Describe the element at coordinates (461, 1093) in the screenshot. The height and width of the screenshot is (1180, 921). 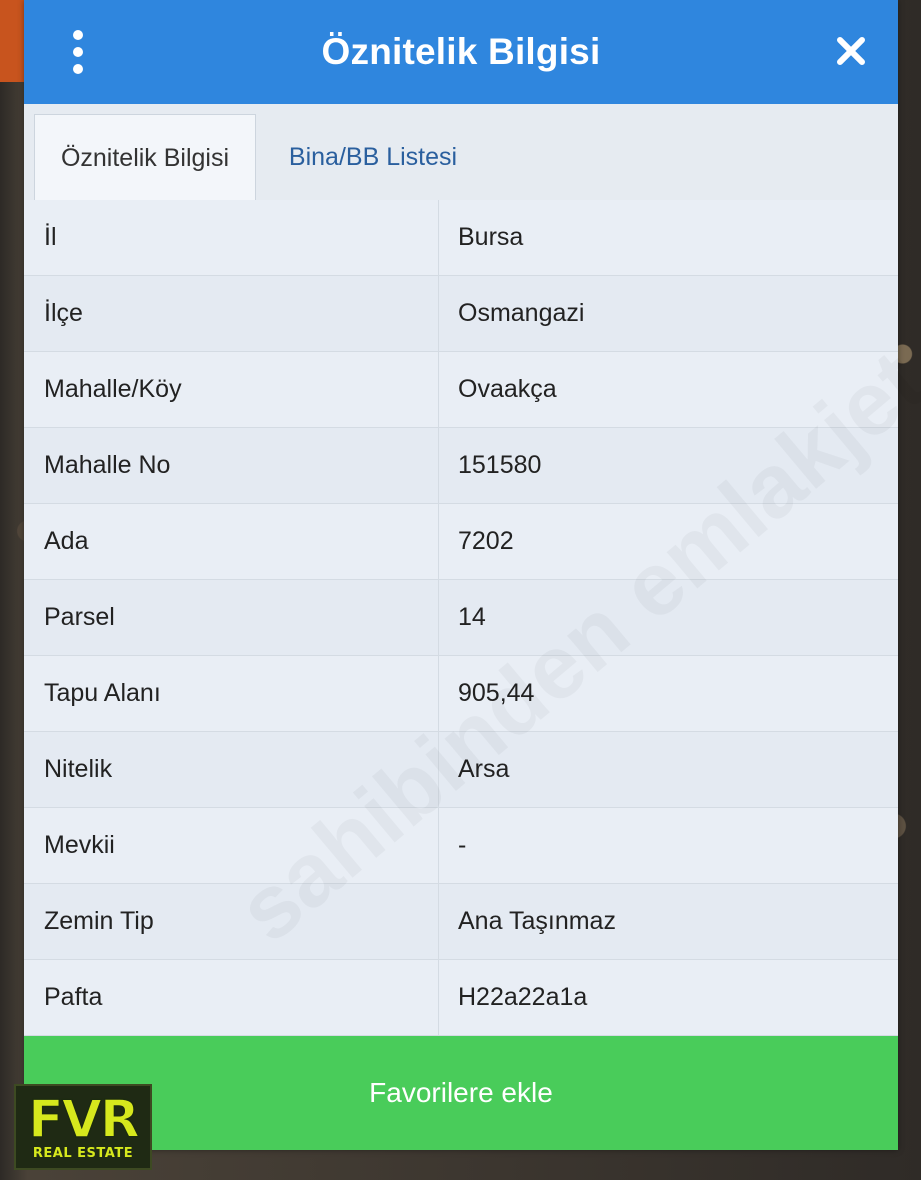
I see `add-to-favorites-button: Favorilere ekle` at that location.